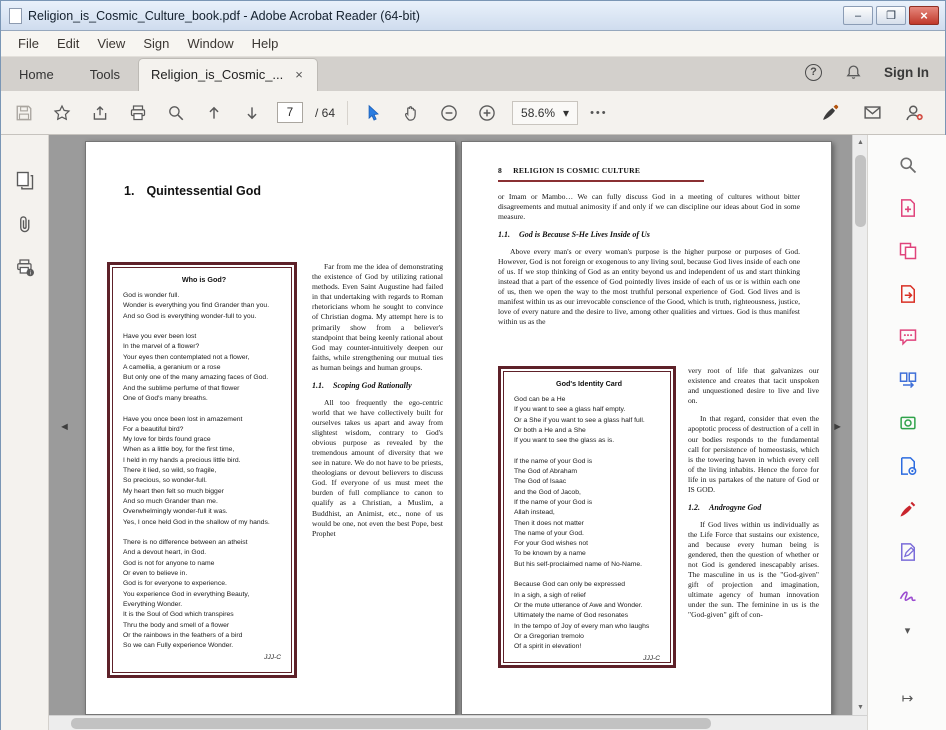 Image resolution: width=946 pixels, height=730 pixels. I want to click on horizontal-scrollbar, so click(458, 722).